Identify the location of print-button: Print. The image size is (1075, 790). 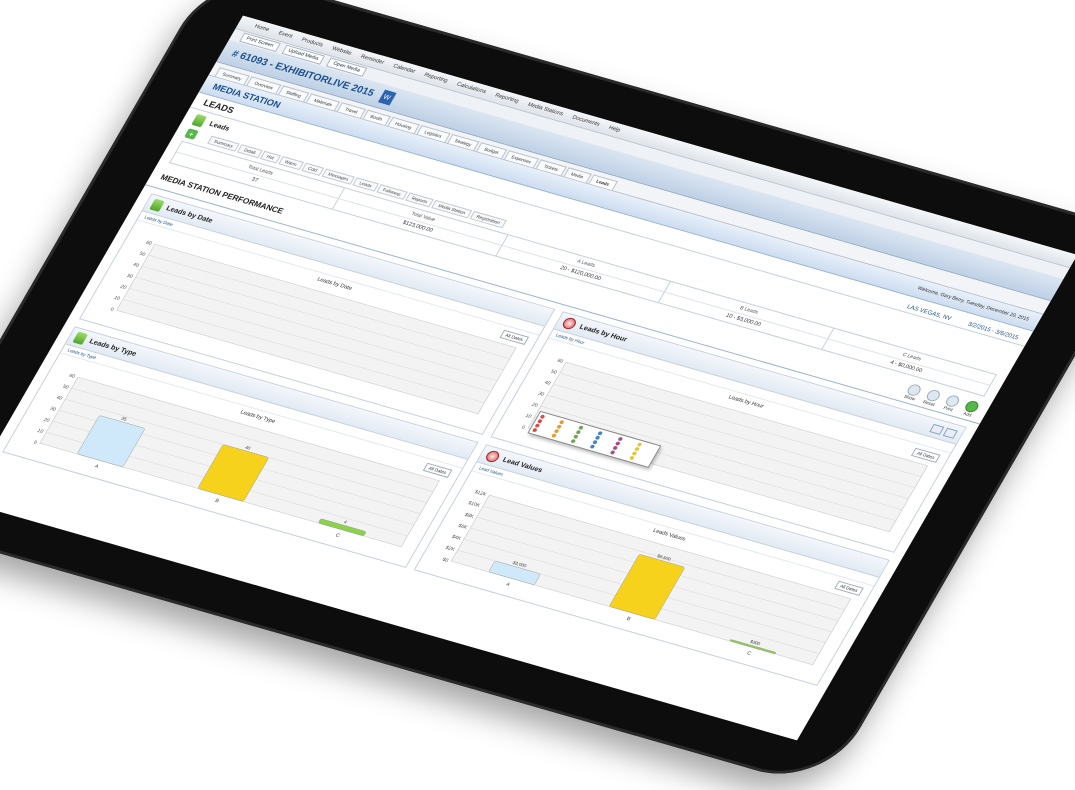
(951, 403).